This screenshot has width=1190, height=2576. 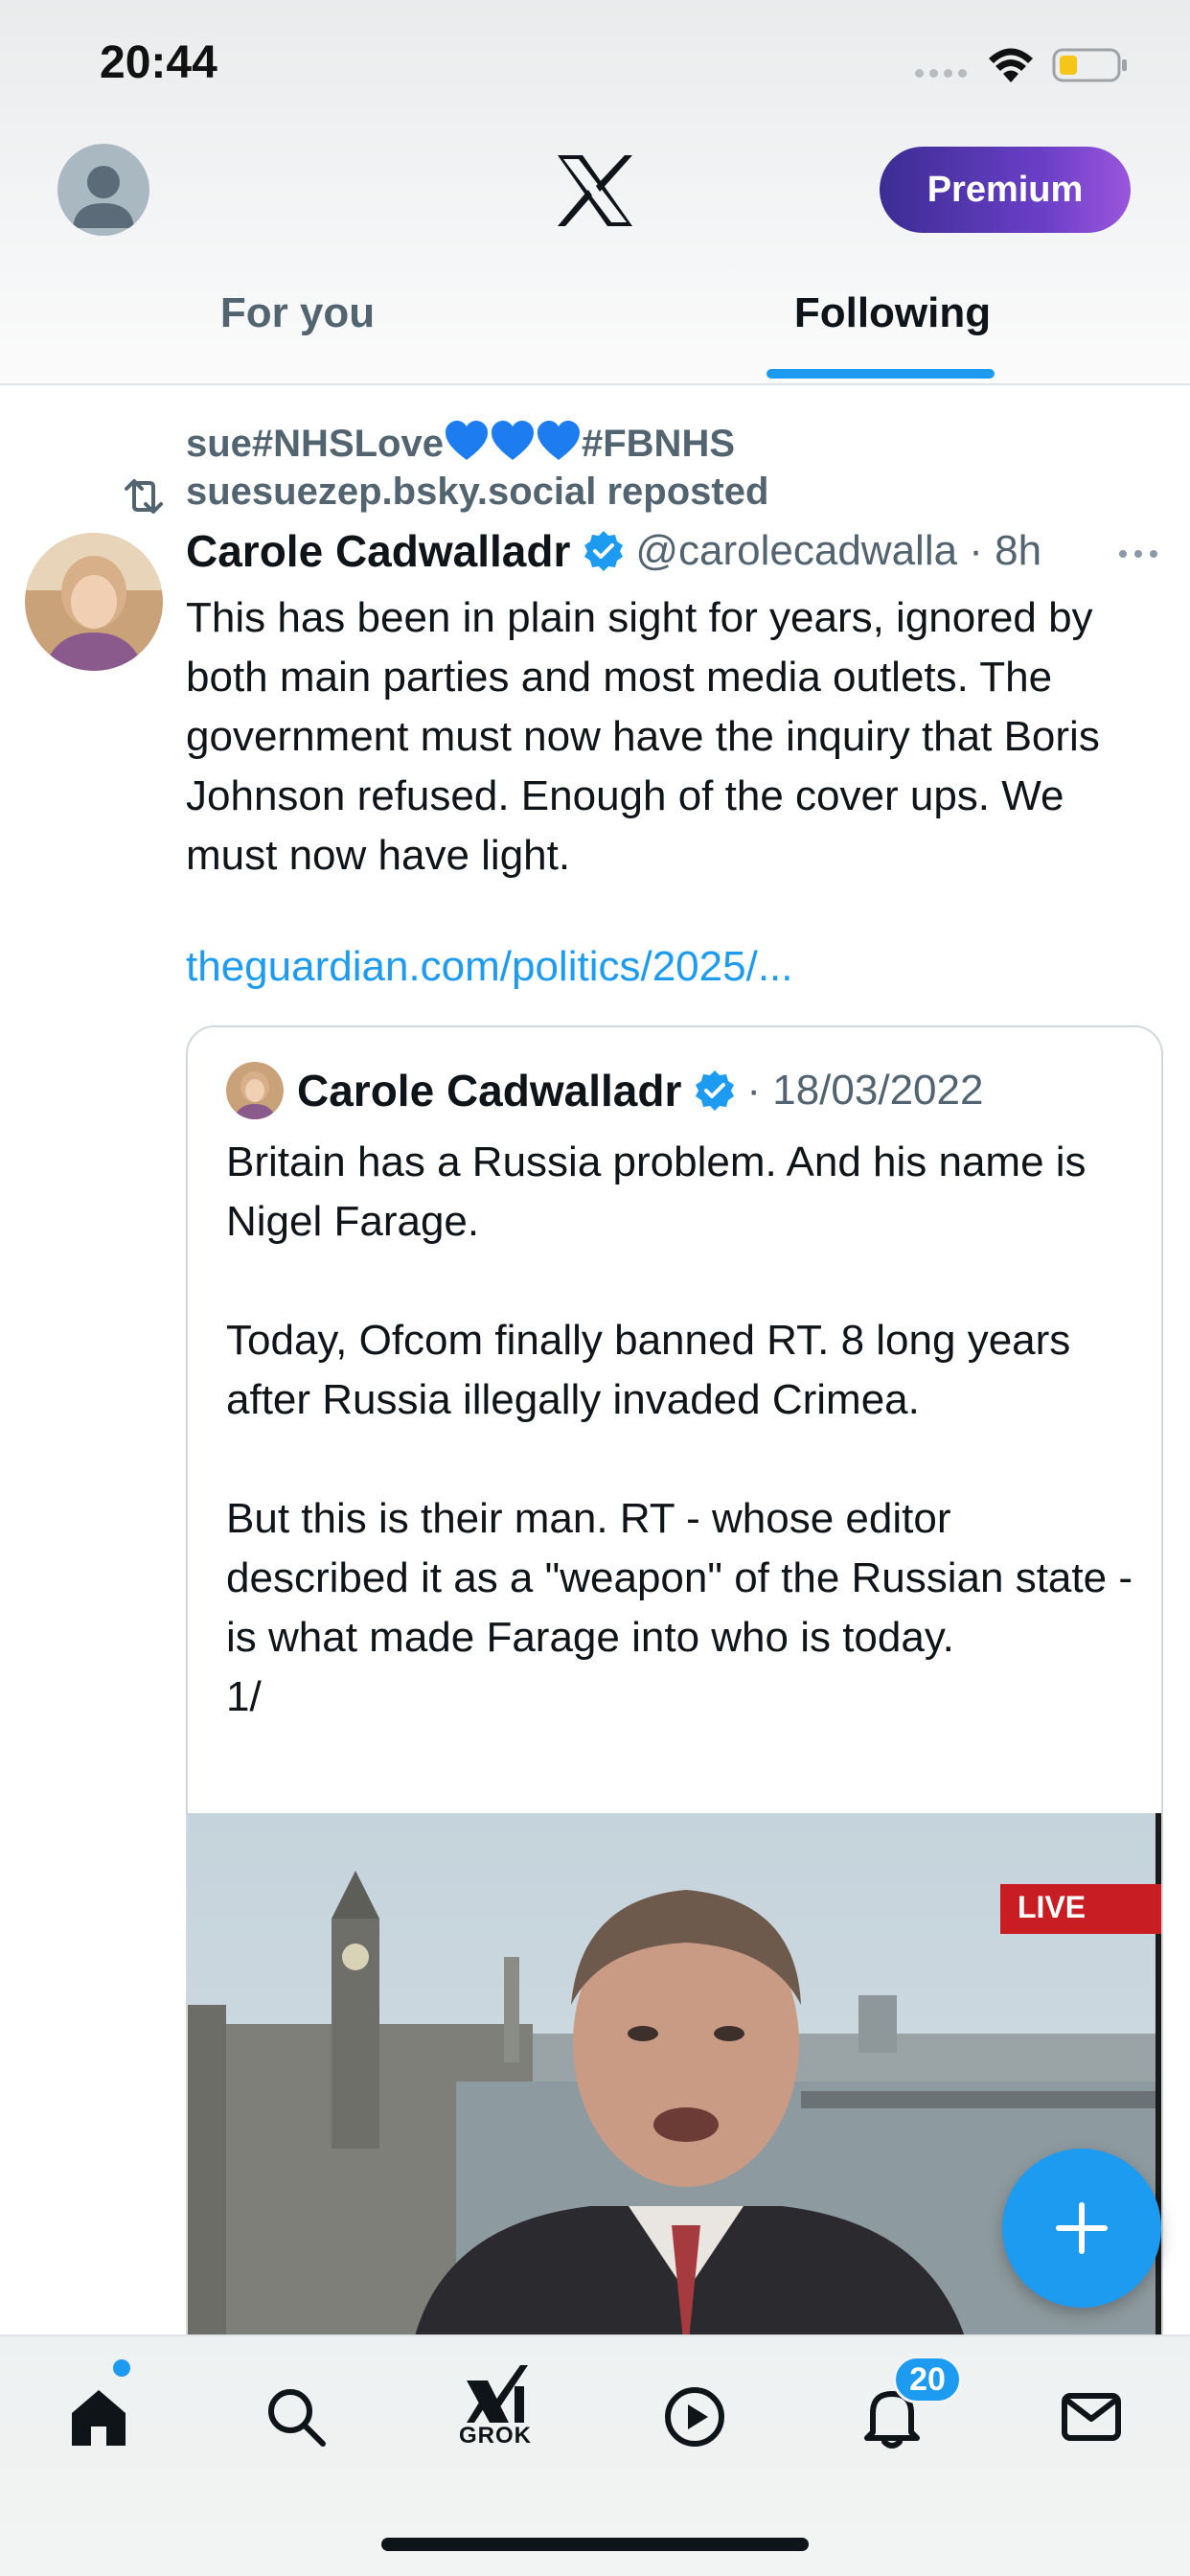 What do you see at coordinates (658, 444) in the screenshot?
I see `repost-user-suffix: #FBNHS` at bounding box center [658, 444].